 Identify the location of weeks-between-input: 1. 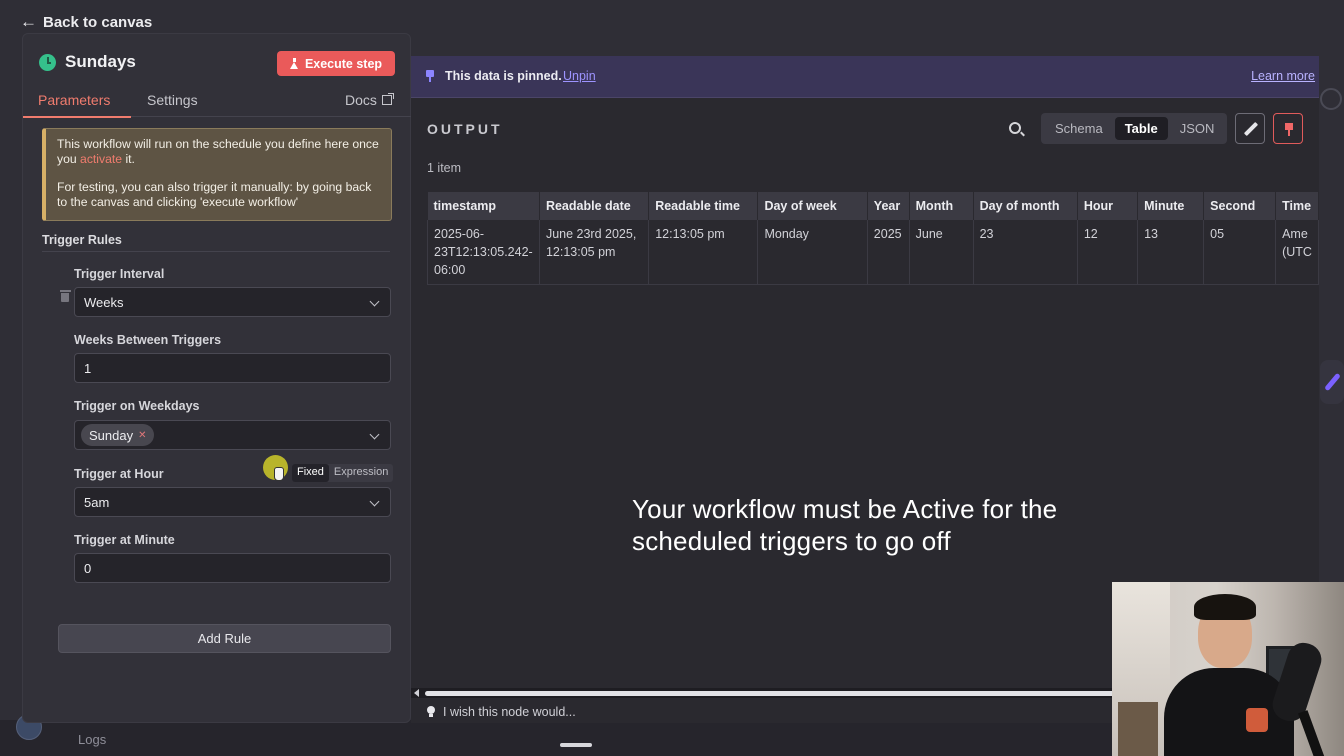
(232, 368).